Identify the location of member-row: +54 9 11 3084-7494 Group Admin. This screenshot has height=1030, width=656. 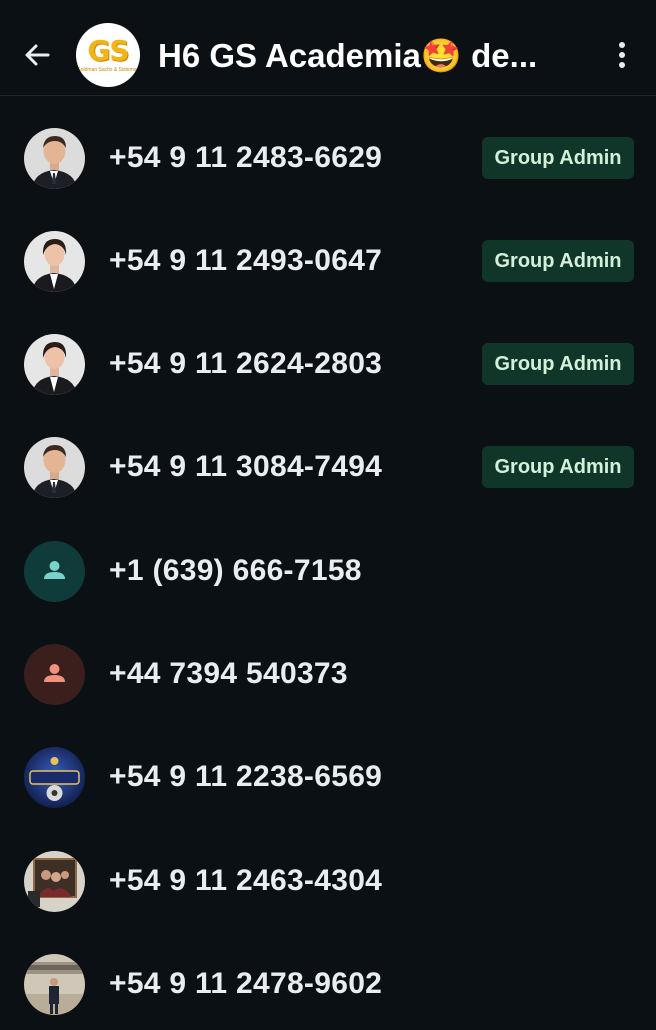
(328, 463).